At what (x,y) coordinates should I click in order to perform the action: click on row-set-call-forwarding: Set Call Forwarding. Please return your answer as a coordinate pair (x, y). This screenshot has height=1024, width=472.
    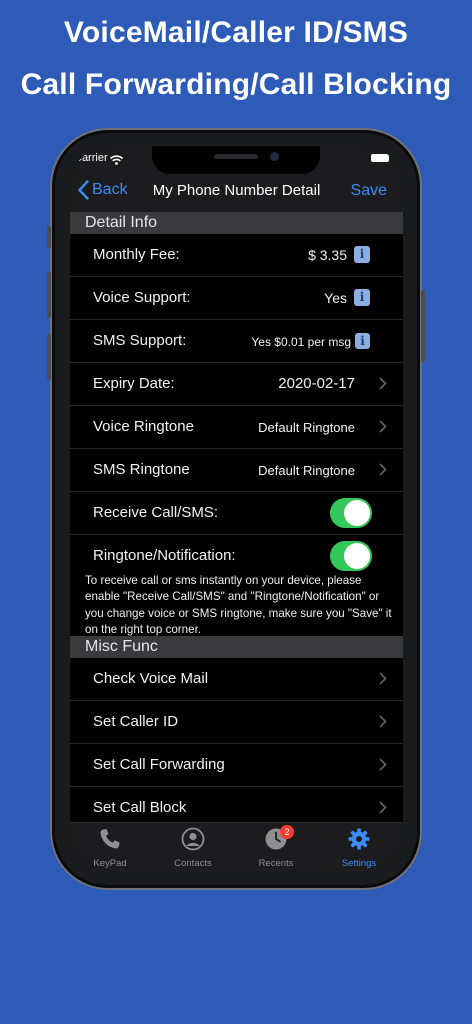
    Looking at the image, I should click on (236, 765).